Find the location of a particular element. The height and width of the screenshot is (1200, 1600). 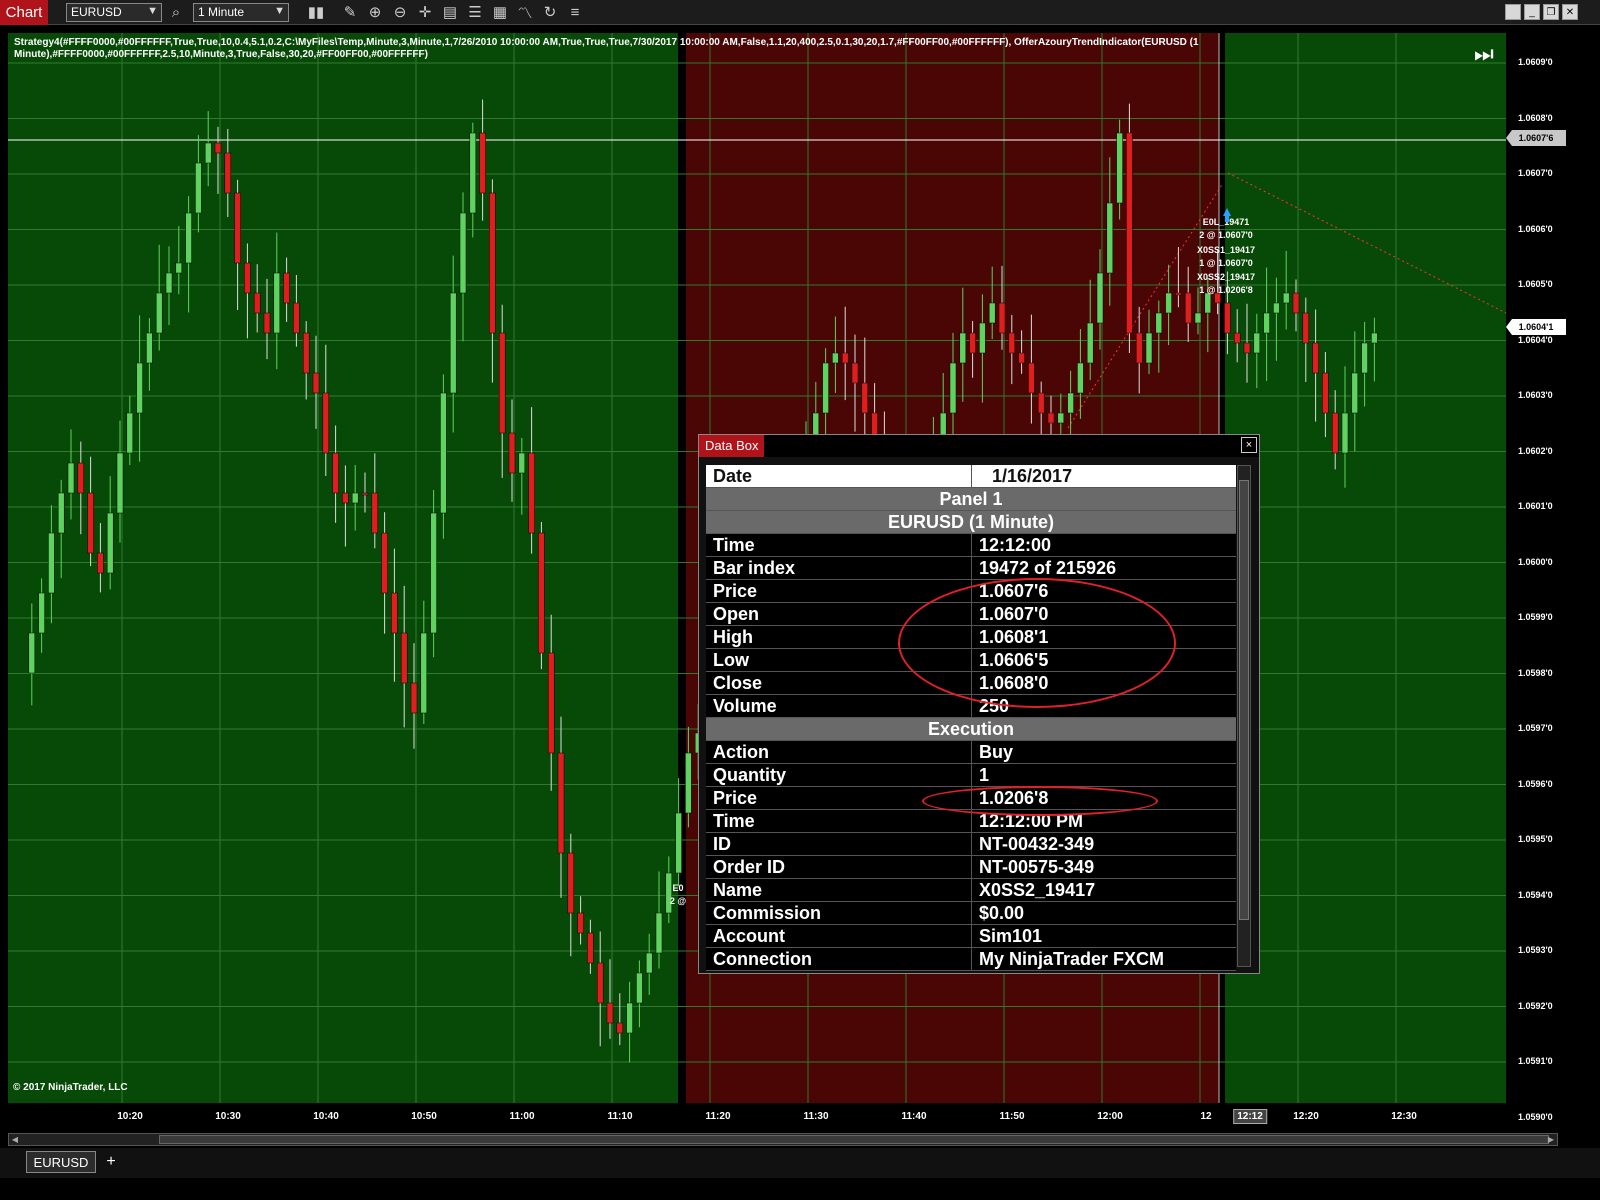

add-tab-button: + is located at coordinates (111, 1162).